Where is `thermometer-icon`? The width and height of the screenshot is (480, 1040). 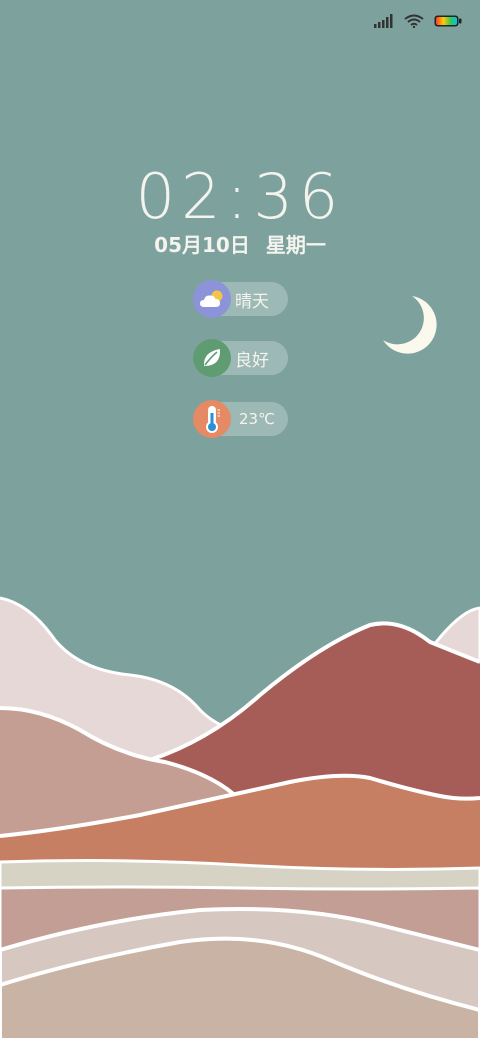 thermometer-icon is located at coordinates (212, 419).